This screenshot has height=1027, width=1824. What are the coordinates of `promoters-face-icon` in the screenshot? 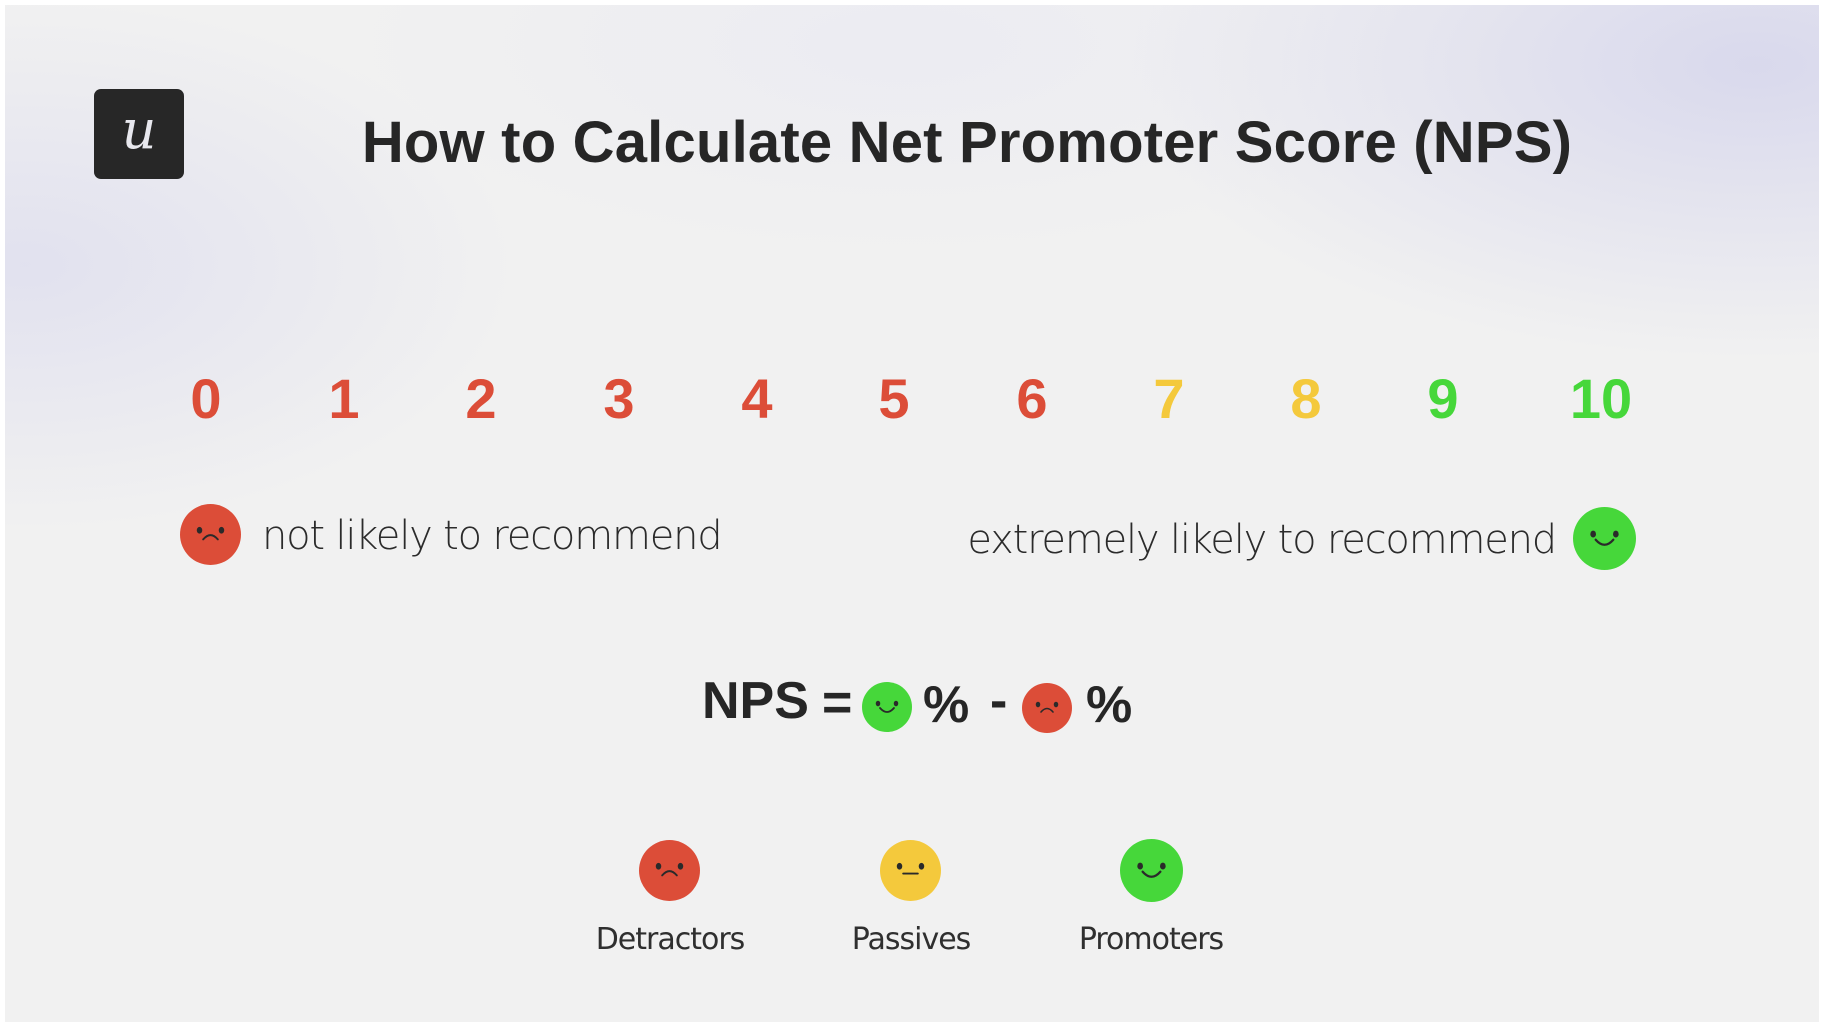 It's located at (1151, 870).